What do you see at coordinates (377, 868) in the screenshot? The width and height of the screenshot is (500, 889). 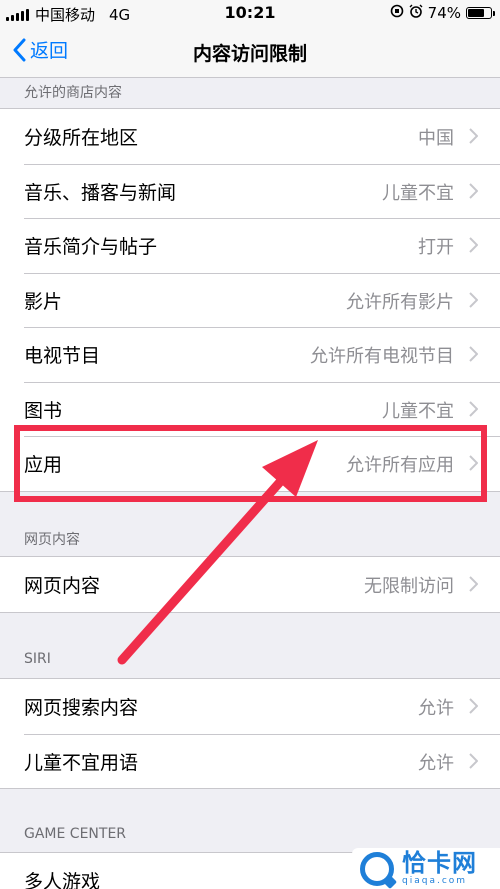 I see `watermark-logo-icon` at bounding box center [377, 868].